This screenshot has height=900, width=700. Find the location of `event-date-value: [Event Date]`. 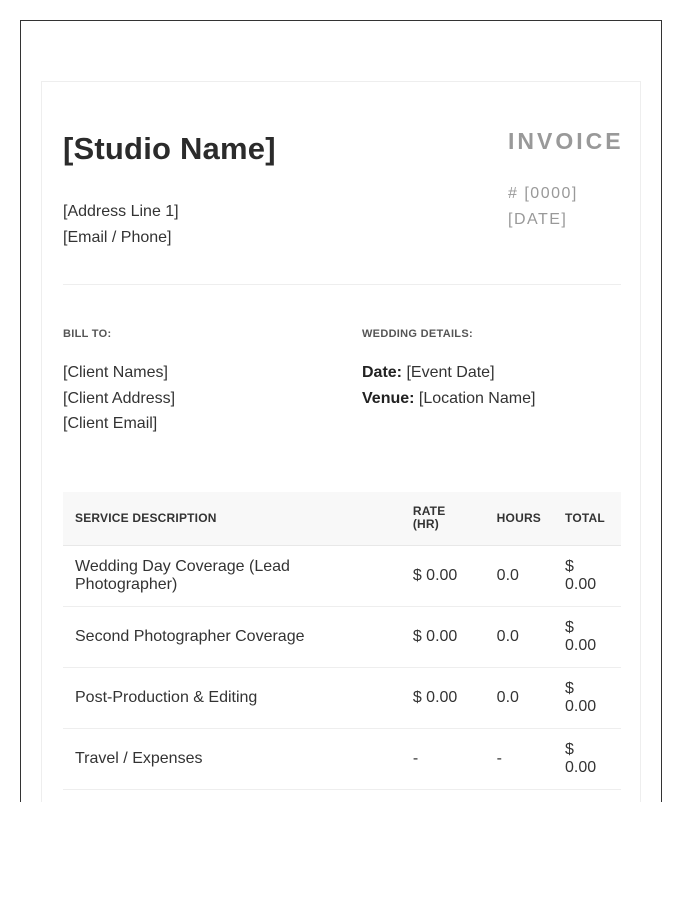

event-date-value: [Event Date] is located at coordinates (450, 372).